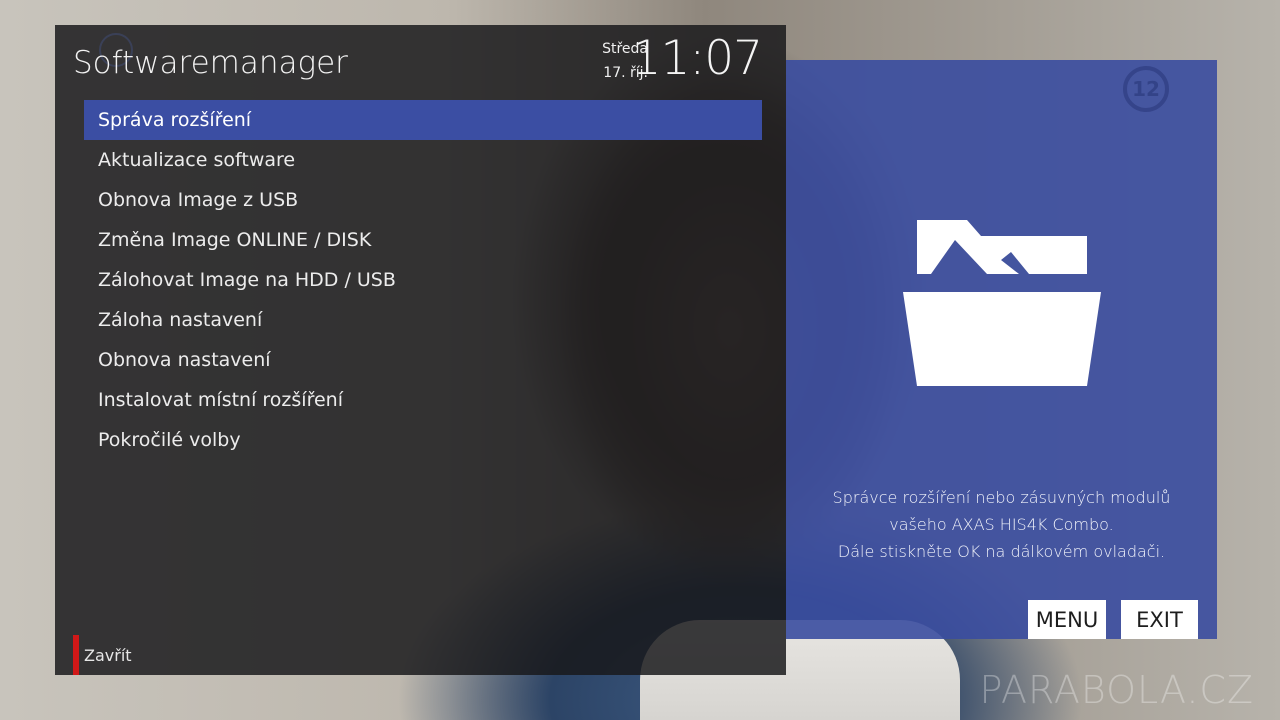 The height and width of the screenshot is (720, 1280). I want to click on info-line-2: vašeho AXAS HIS4K Combo., so click(1001, 524).